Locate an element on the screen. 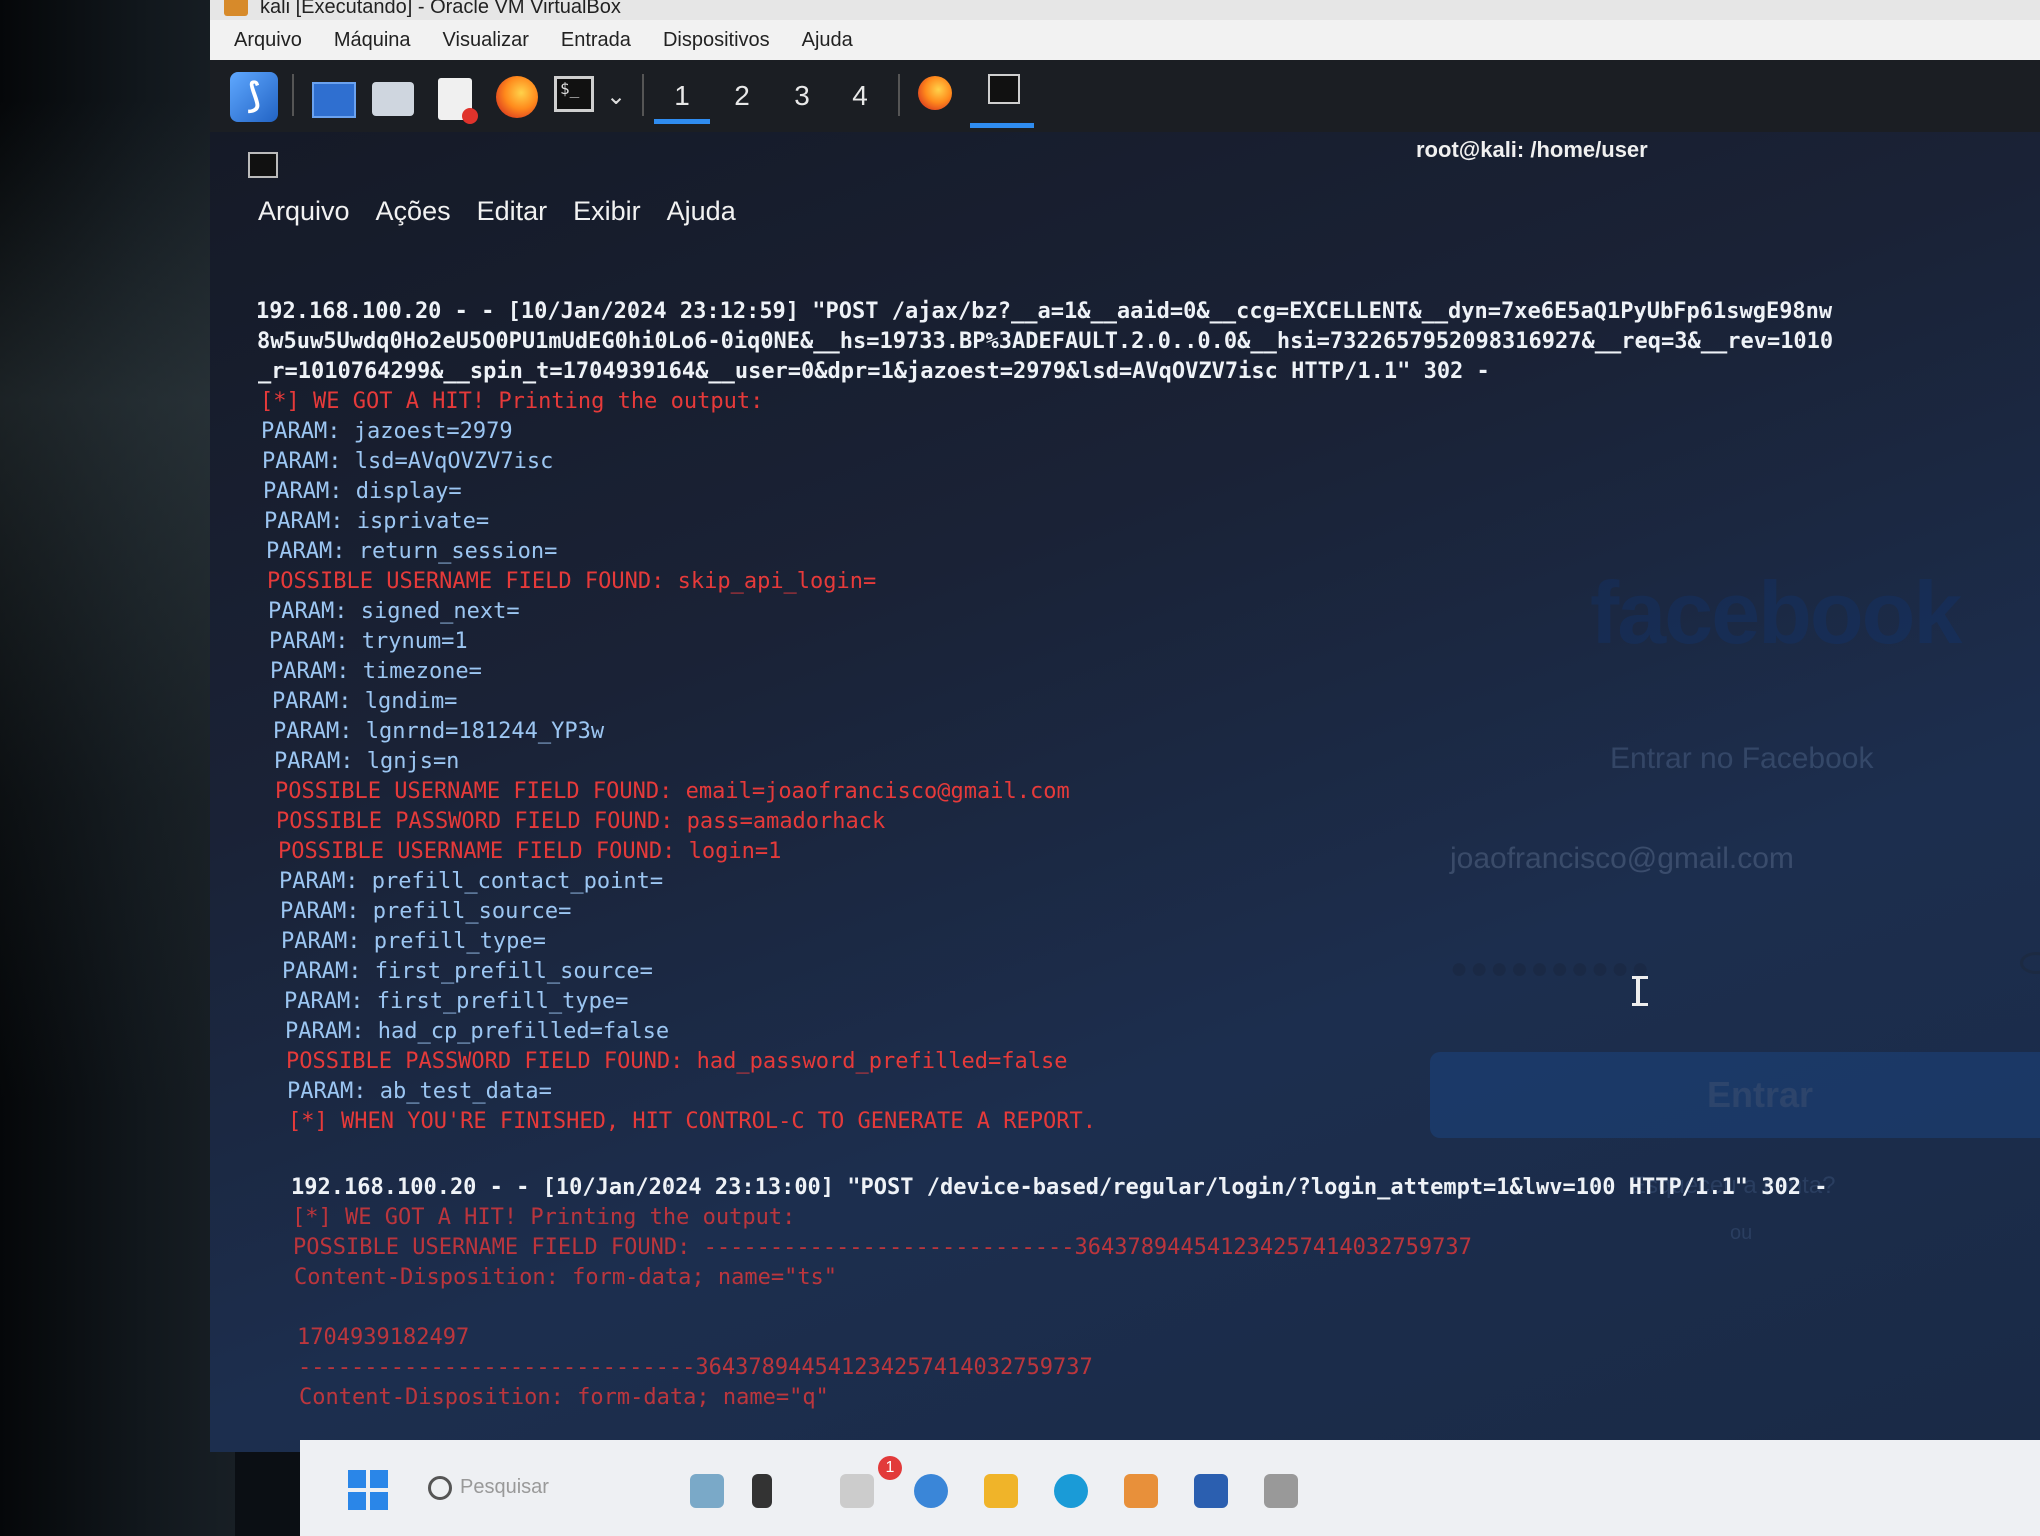 Image resolution: width=2040 pixels, height=1536 pixels. terminal-line: PARAM: first_prefill_source= is located at coordinates (467, 971).